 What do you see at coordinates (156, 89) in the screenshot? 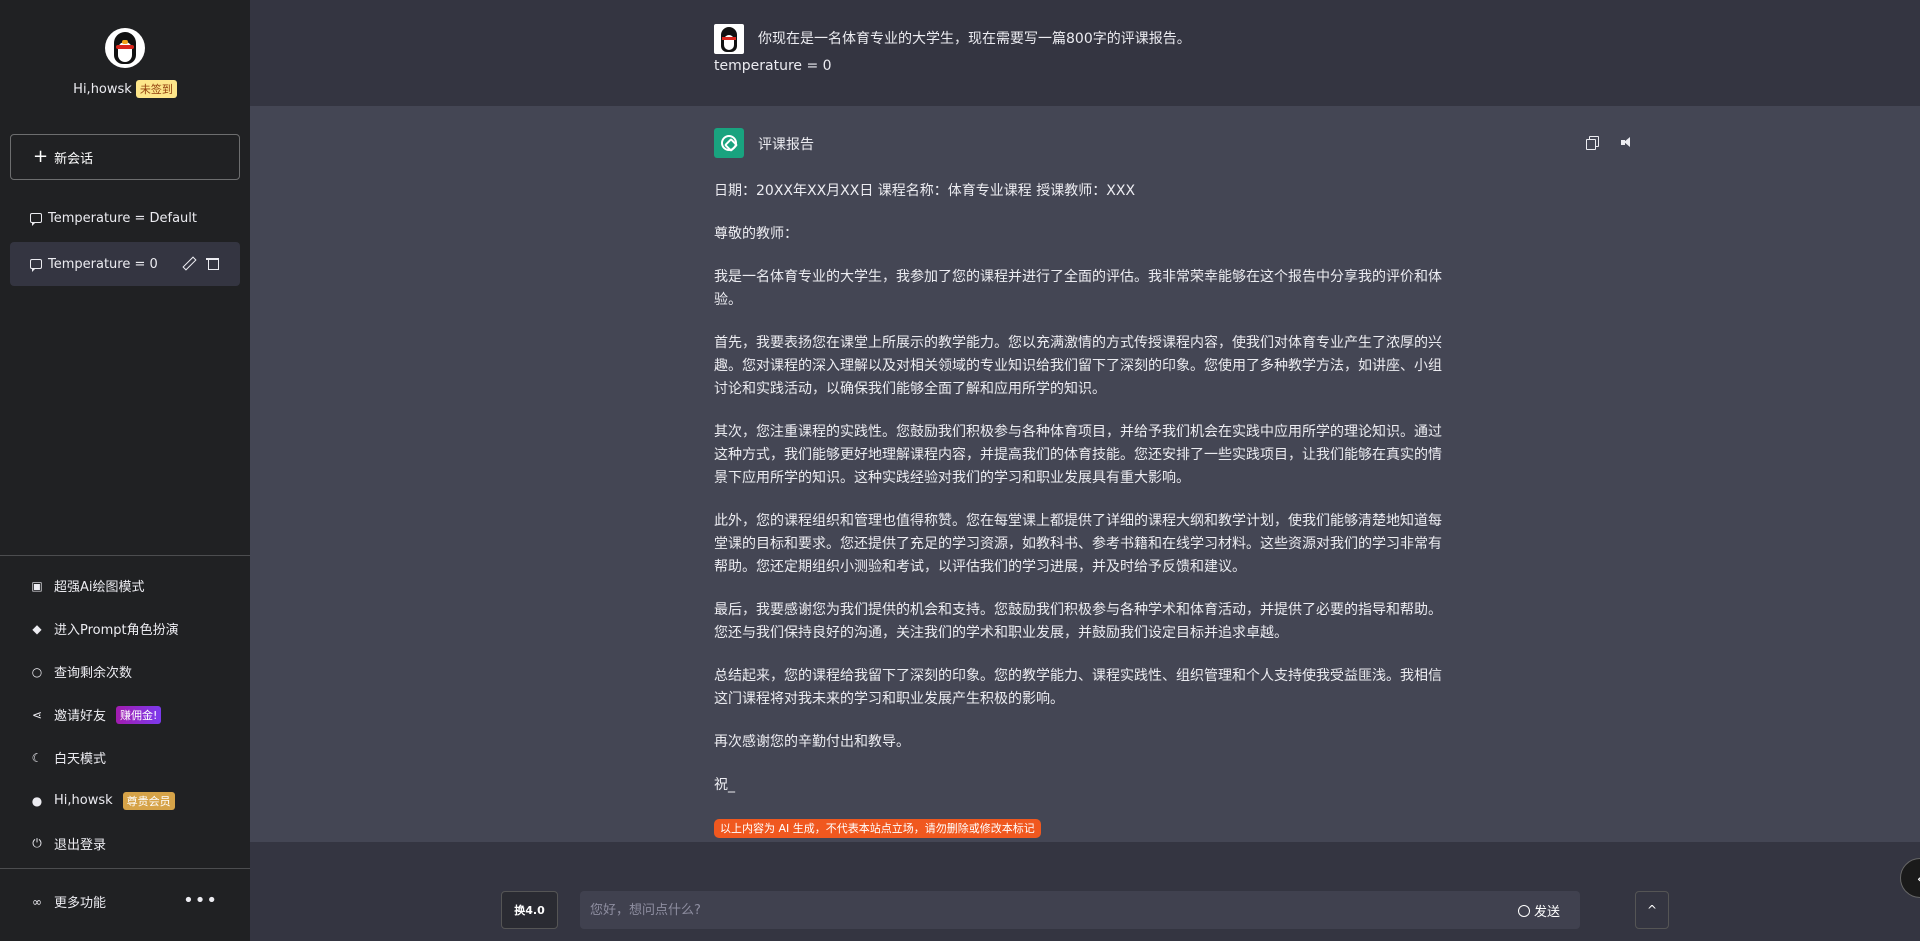
I see `checkin-badge: 未签到` at bounding box center [156, 89].